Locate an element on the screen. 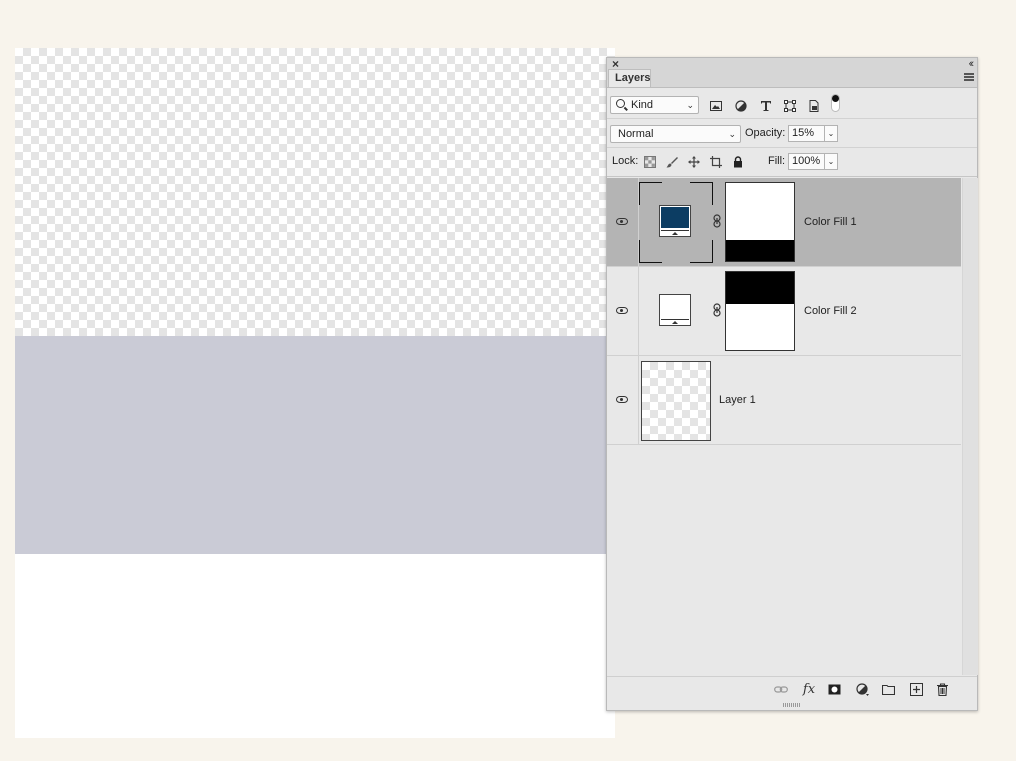  layer-row-color-fill-1: Color Fill 1 is located at coordinates (784, 222).